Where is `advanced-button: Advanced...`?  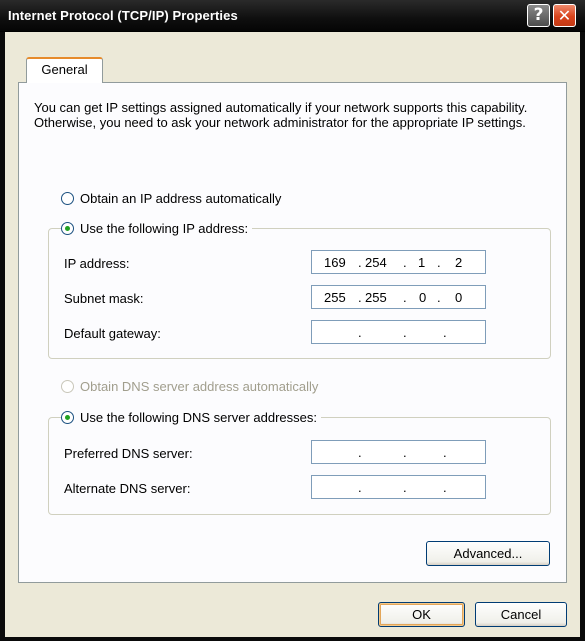 advanced-button: Advanced... is located at coordinates (488, 553).